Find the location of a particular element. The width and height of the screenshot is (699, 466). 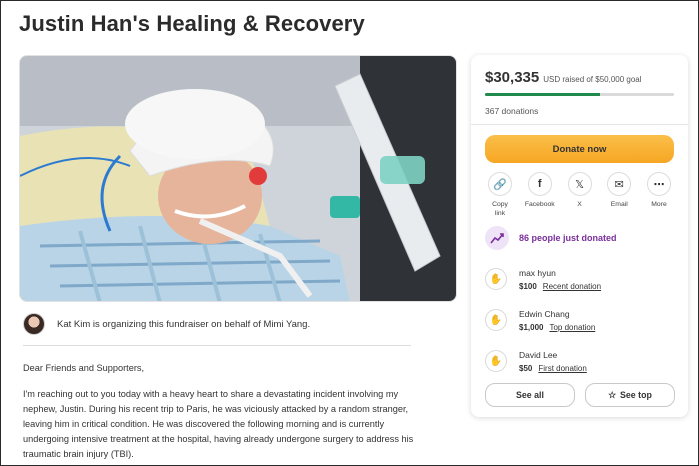

share-copy-link: 🔗 Copy link is located at coordinates (500, 195).